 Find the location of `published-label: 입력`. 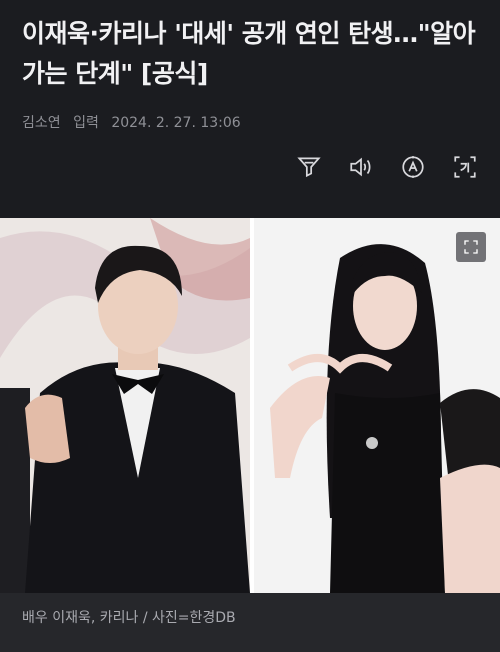

published-label: 입력 is located at coordinates (86, 123).